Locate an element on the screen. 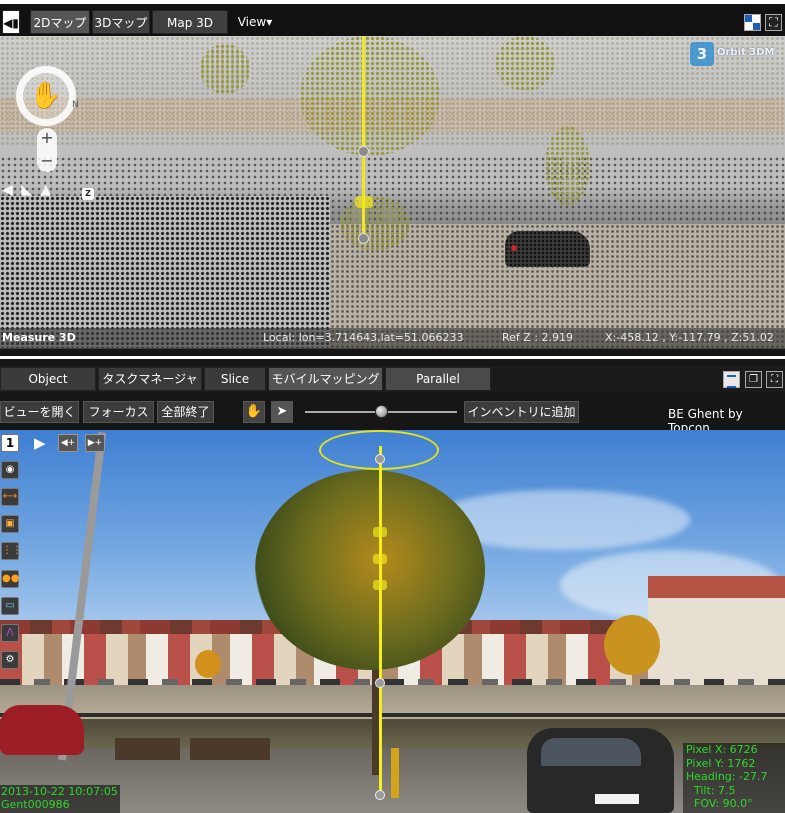  measure-line-panorama is located at coordinates (380, 620).